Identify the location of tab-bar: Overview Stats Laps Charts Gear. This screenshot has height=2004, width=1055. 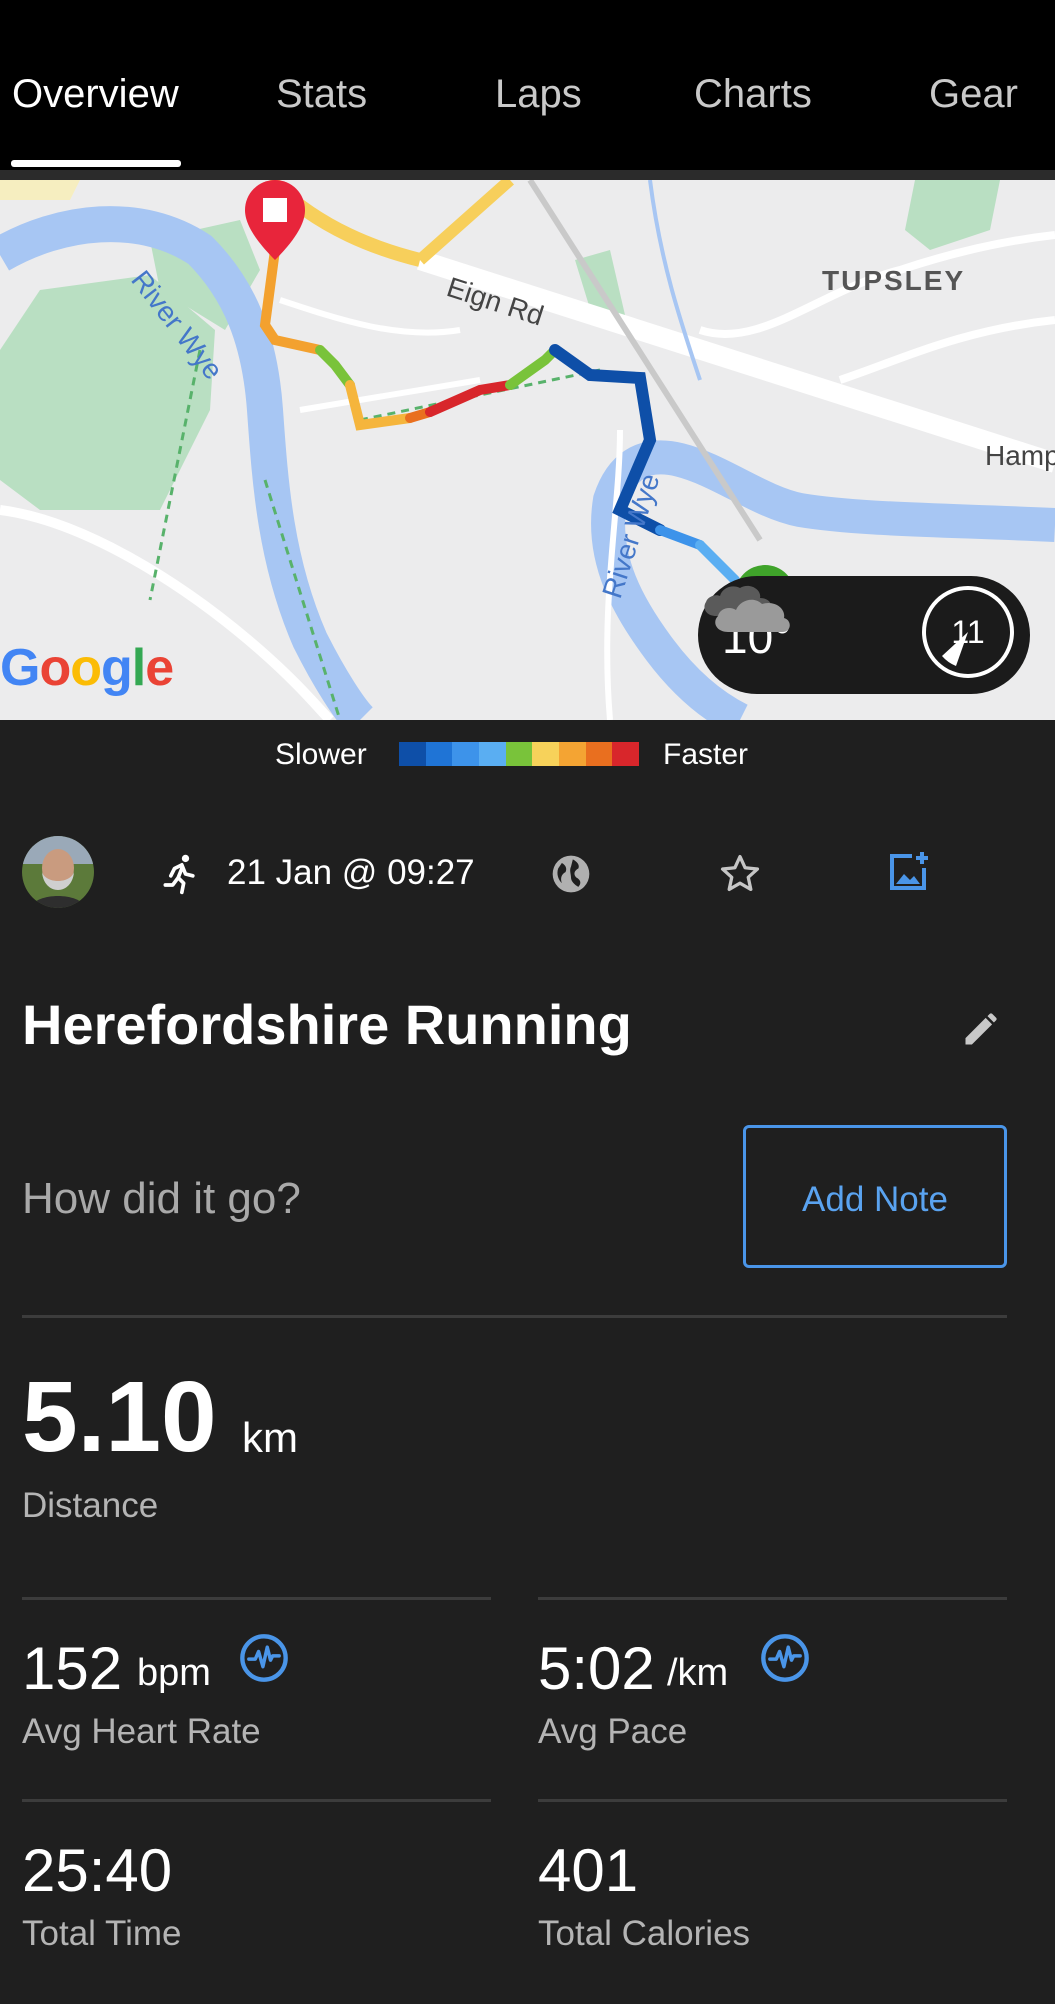
(527, 85).